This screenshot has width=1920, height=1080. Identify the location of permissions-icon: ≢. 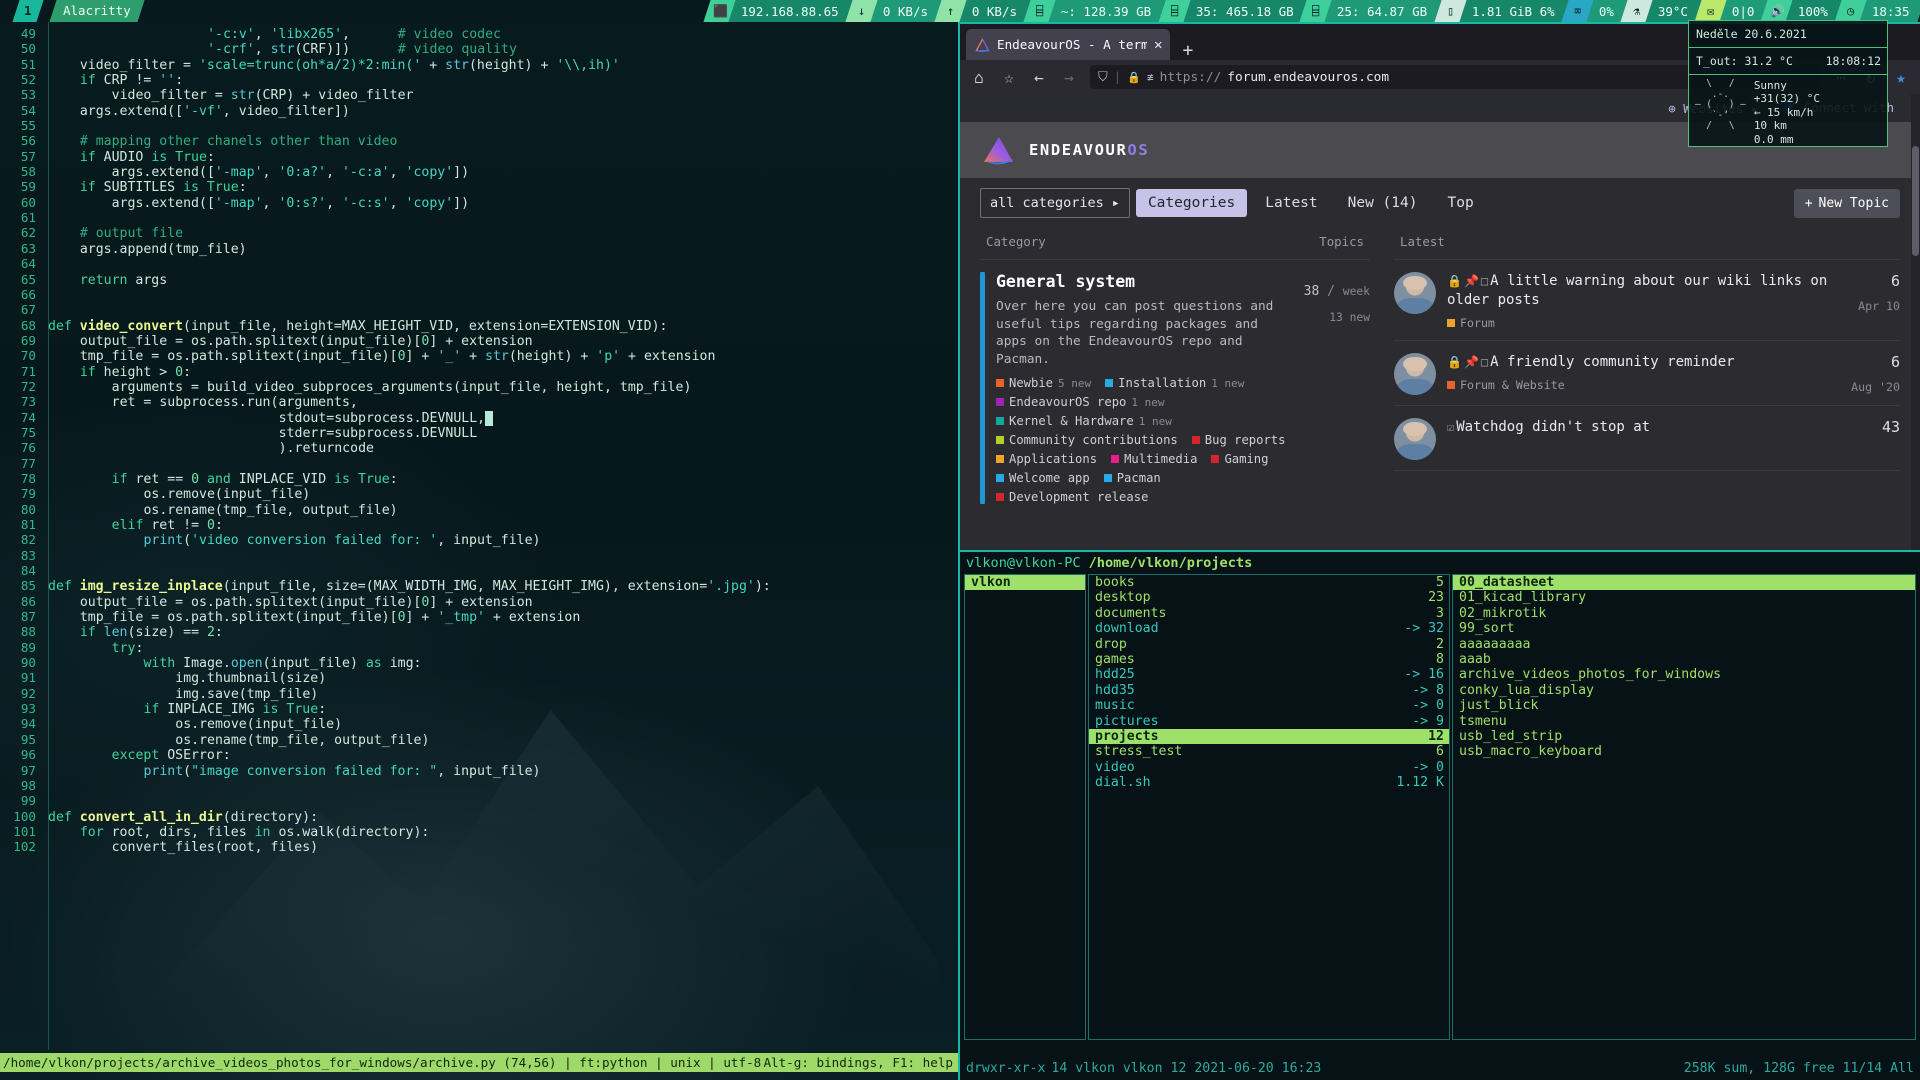
(1150, 77).